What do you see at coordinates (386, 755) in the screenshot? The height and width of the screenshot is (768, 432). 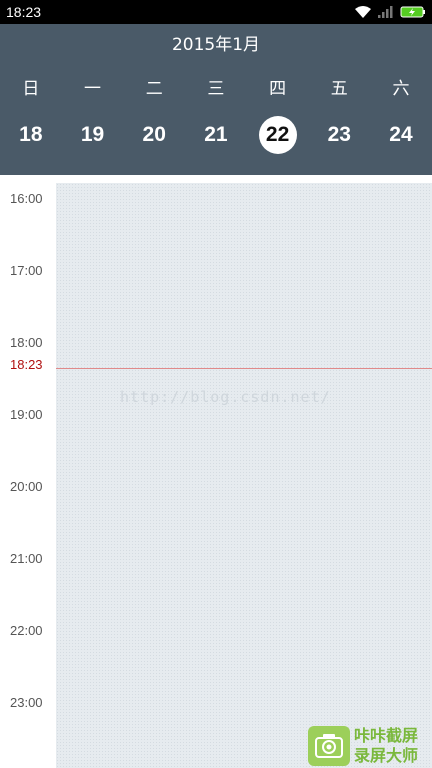 I see `logo-line2: 录屏大师` at bounding box center [386, 755].